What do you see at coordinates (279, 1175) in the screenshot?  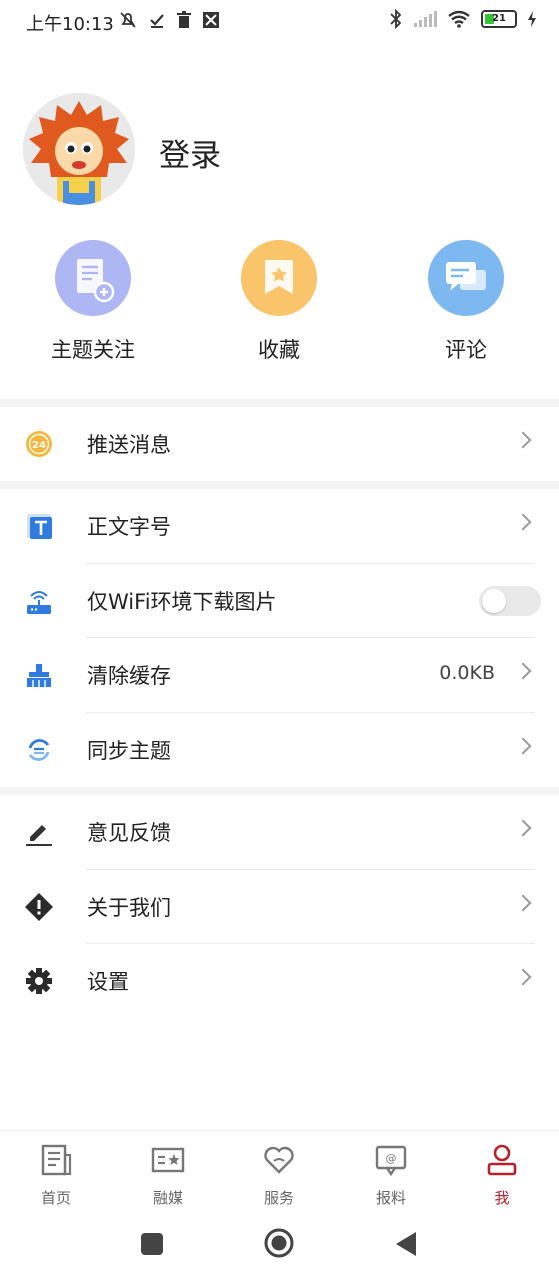 I see `tab-services: 服务` at bounding box center [279, 1175].